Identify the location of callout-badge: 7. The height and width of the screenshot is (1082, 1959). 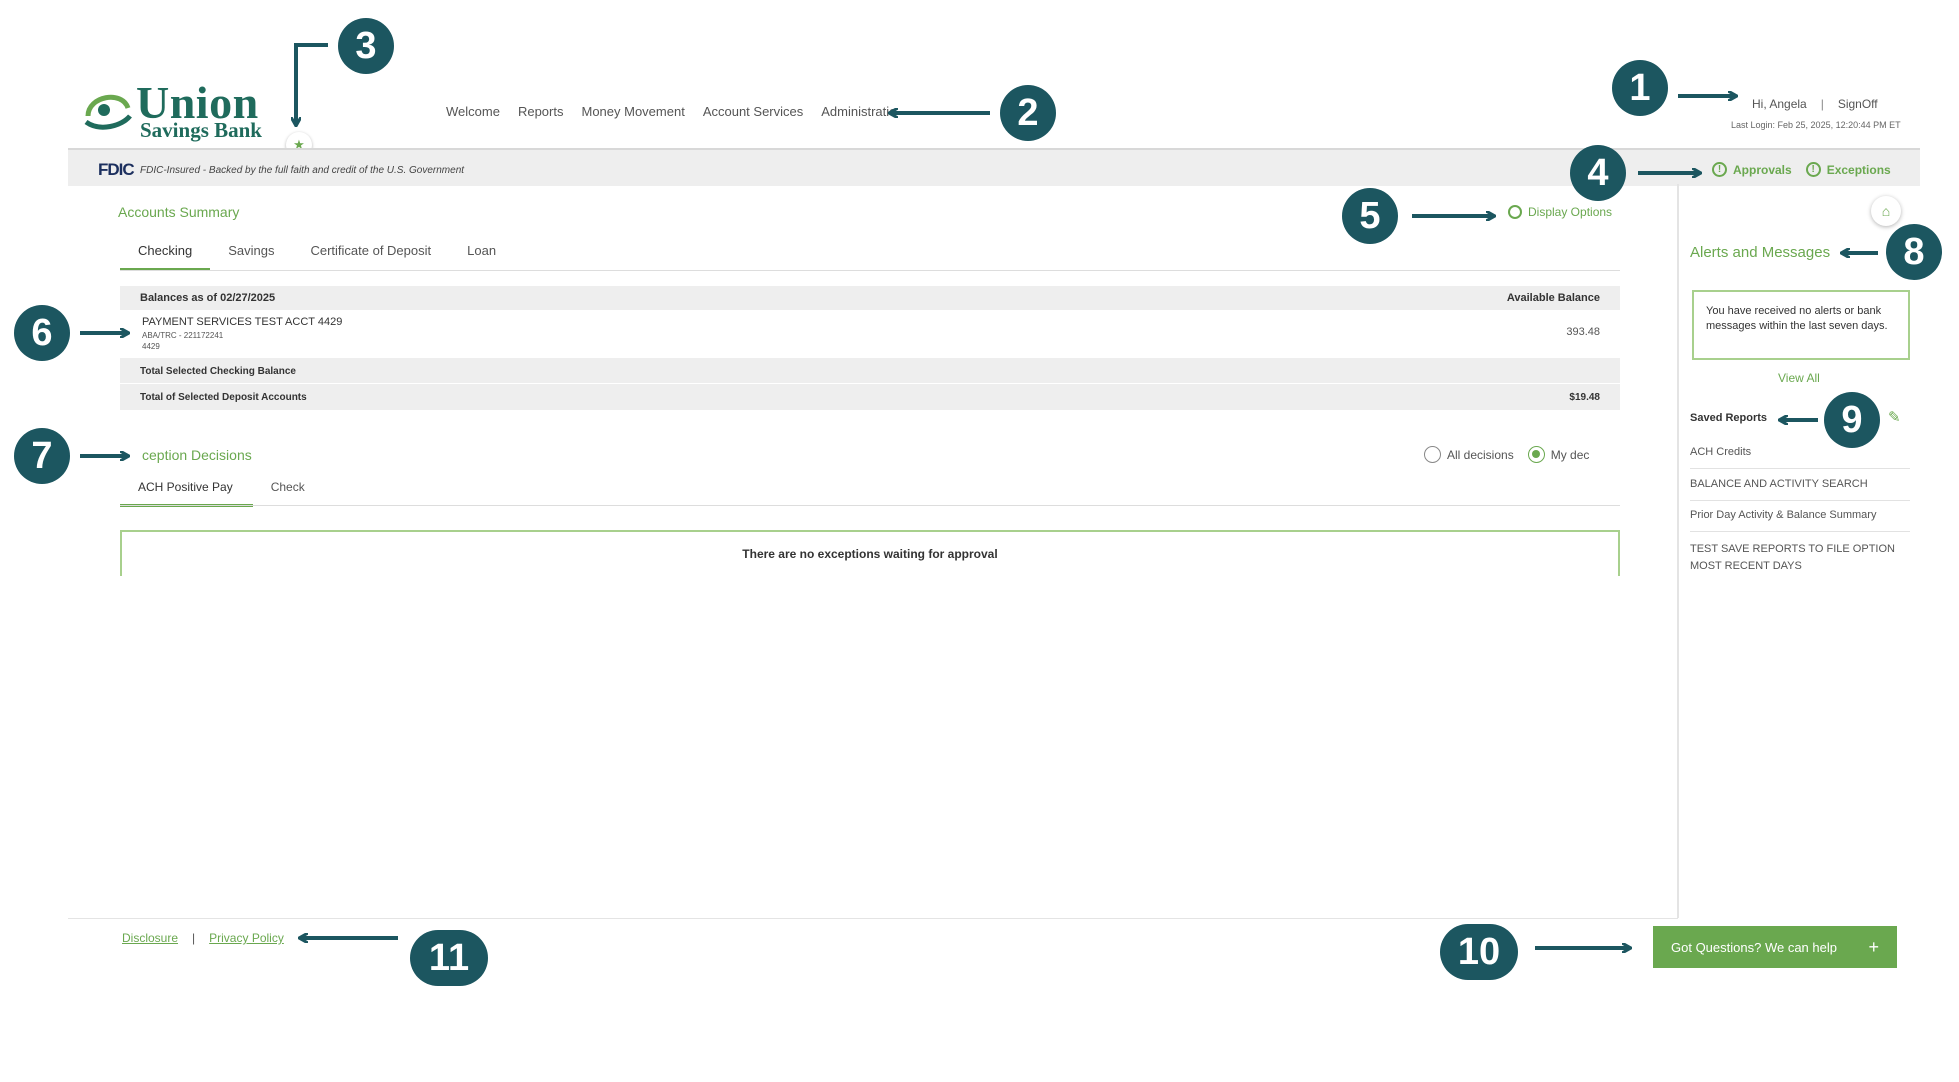
(42, 456).